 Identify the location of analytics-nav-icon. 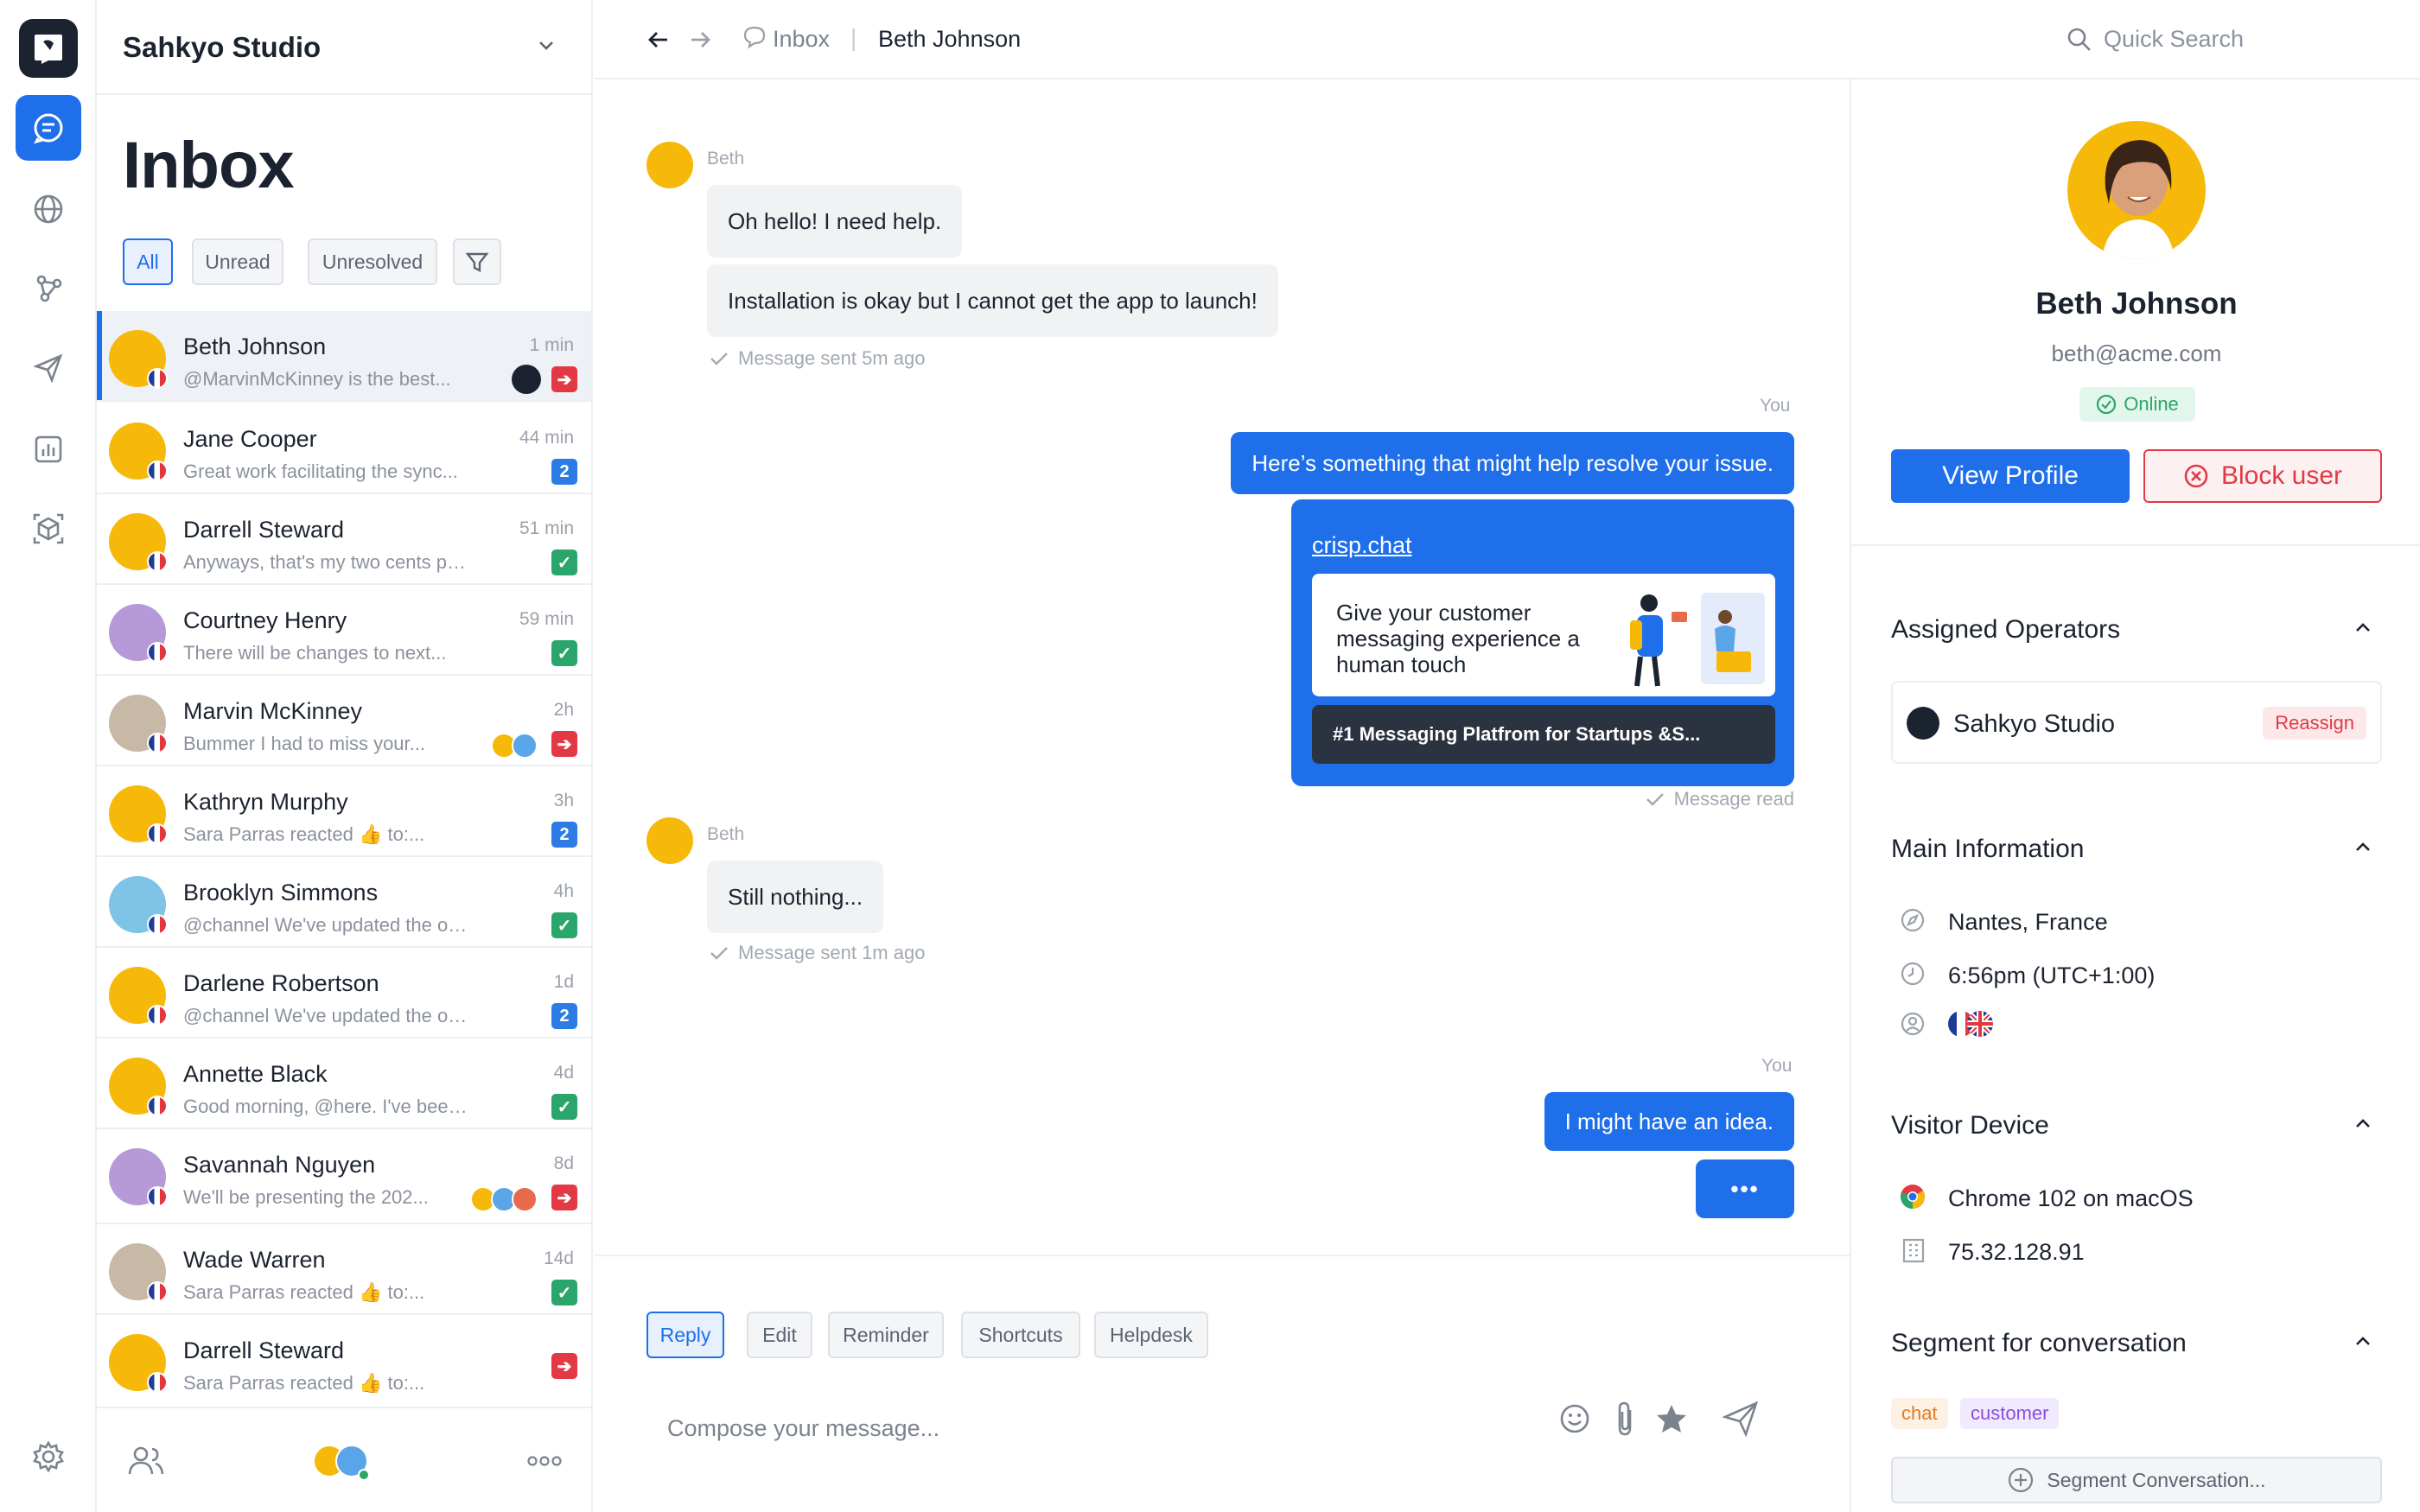
(48, 449).